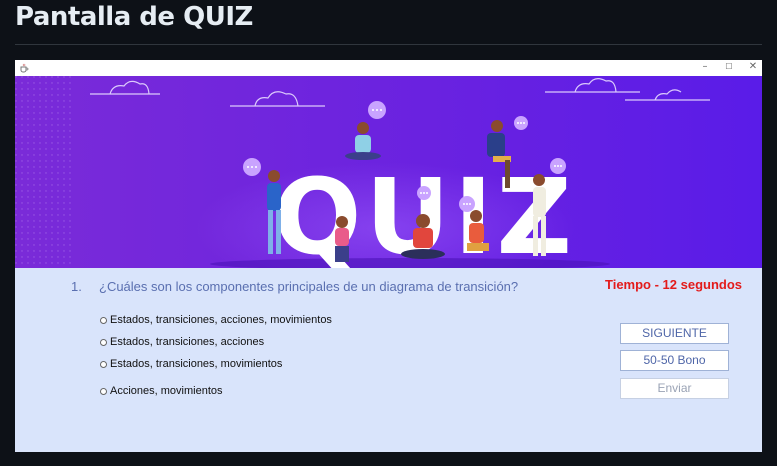 This screenshot has width=777, height=466. I want to click on title-divider, so click(388, 44).